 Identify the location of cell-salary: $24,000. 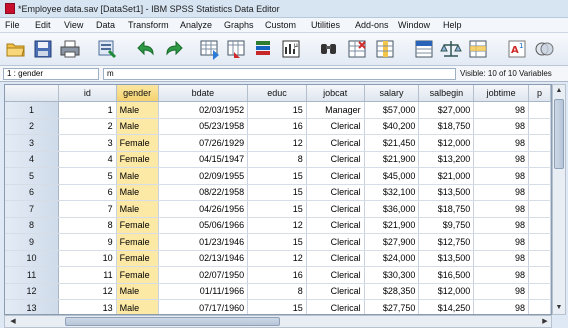
(392, 258).